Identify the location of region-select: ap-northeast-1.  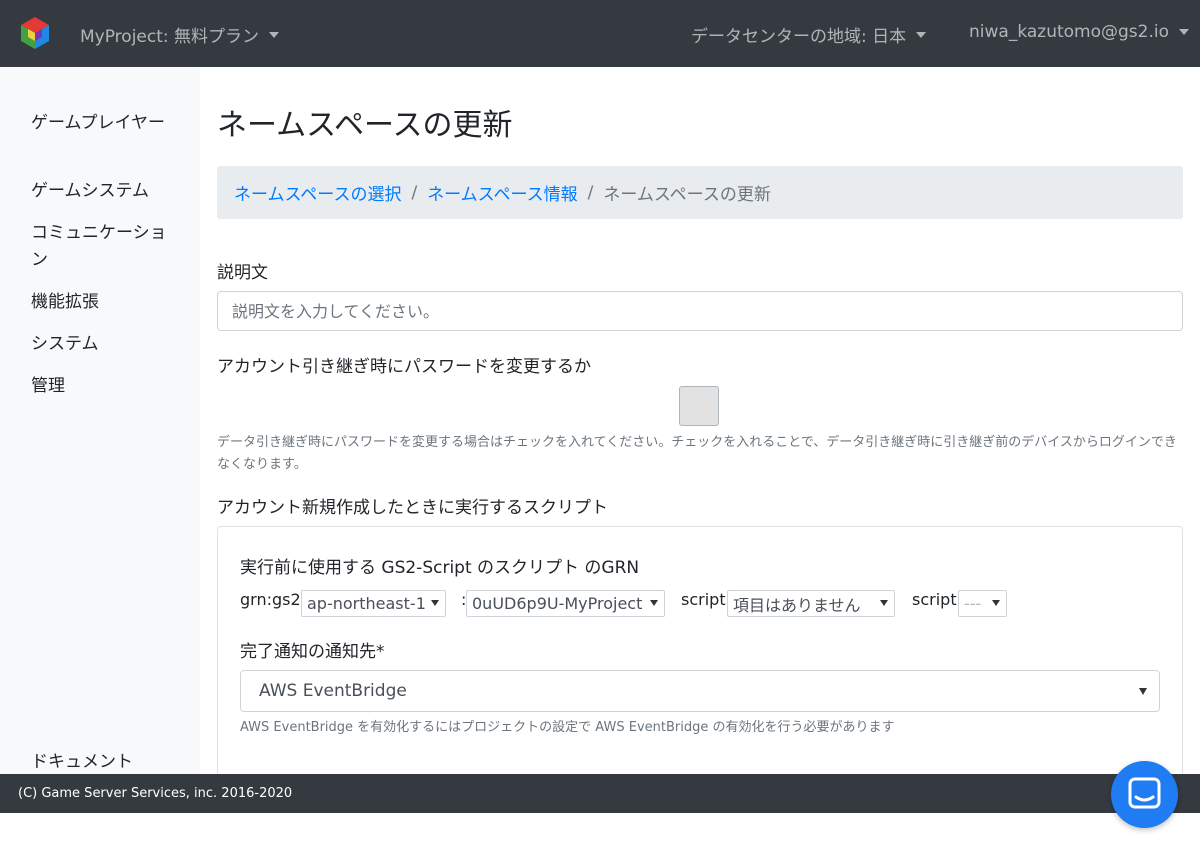
(373, 603).